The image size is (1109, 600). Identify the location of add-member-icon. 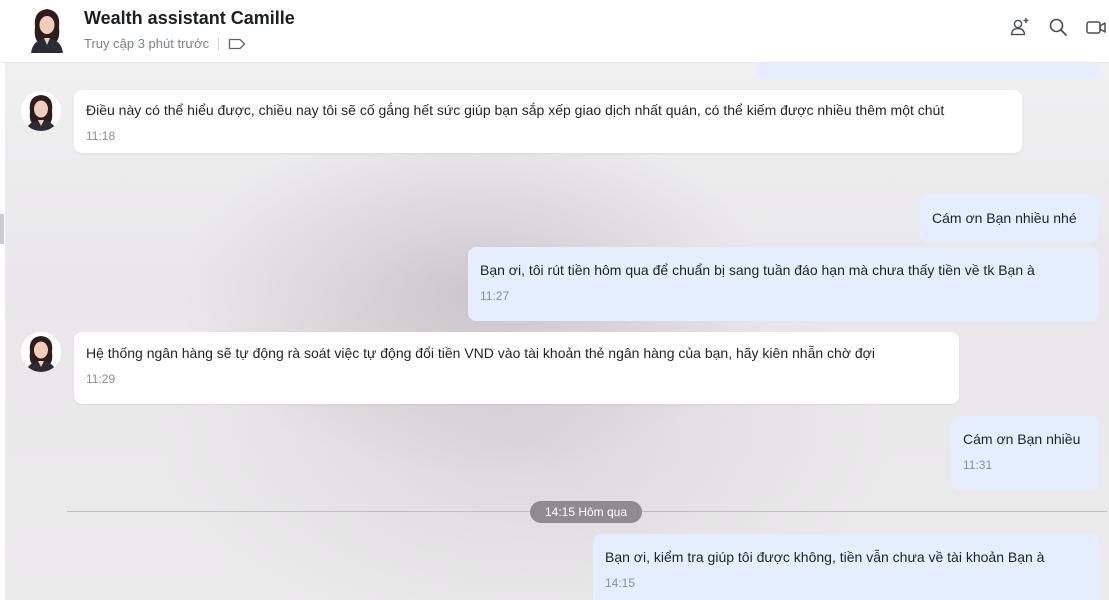
(1020, 27).